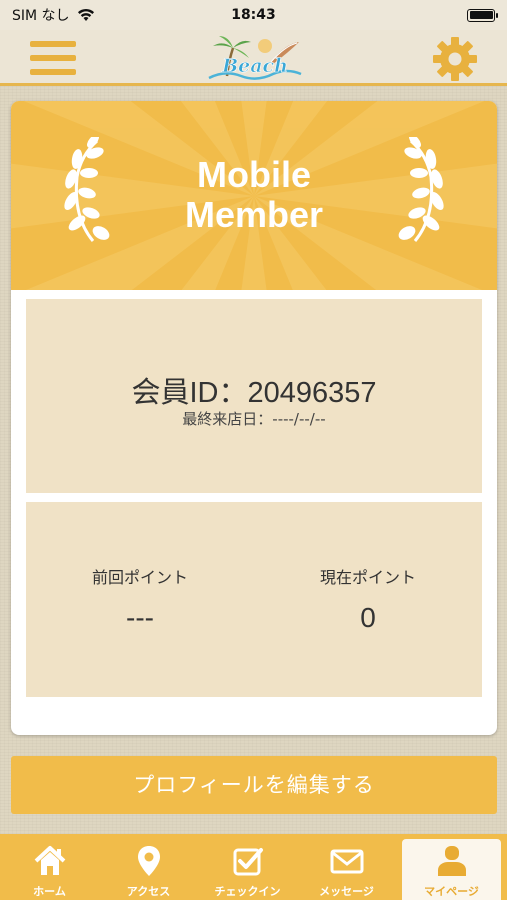 The image size is (507, 900). What do you see at coordinates (247, 891) in the screenshot?
I see `tab-checkin-label: チェックイン` at bounding box center [247, 891].